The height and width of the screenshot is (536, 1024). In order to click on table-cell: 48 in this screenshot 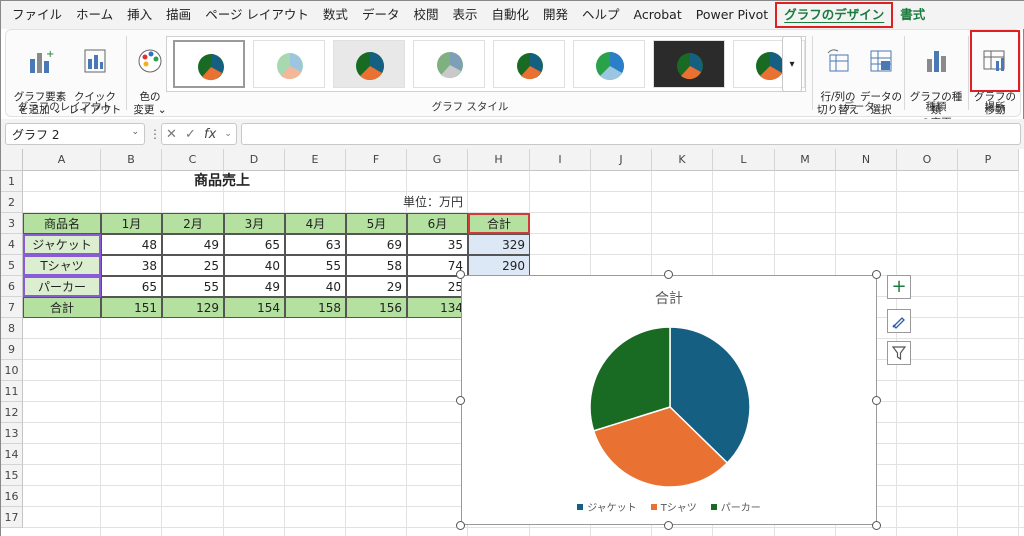, I will do `click(131, 244)`.